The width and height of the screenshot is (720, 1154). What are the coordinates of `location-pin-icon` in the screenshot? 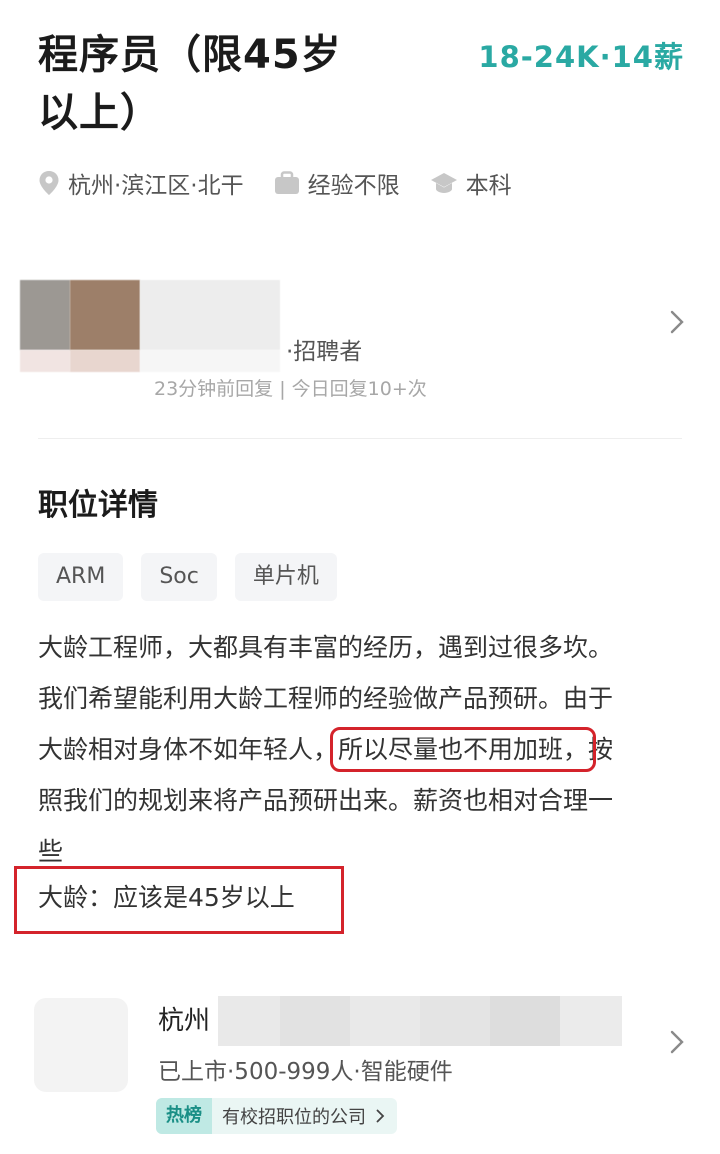 It's located at (49, 183).